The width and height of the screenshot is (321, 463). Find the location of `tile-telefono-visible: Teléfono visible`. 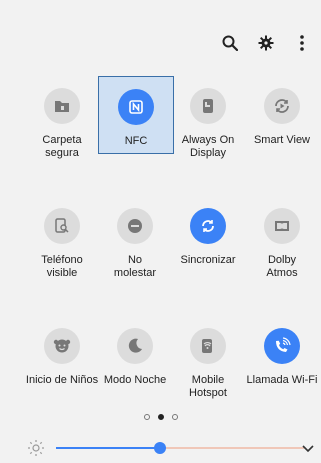

tile-telefono-visible: Teléfono visible is located at coordinates (62, 238).